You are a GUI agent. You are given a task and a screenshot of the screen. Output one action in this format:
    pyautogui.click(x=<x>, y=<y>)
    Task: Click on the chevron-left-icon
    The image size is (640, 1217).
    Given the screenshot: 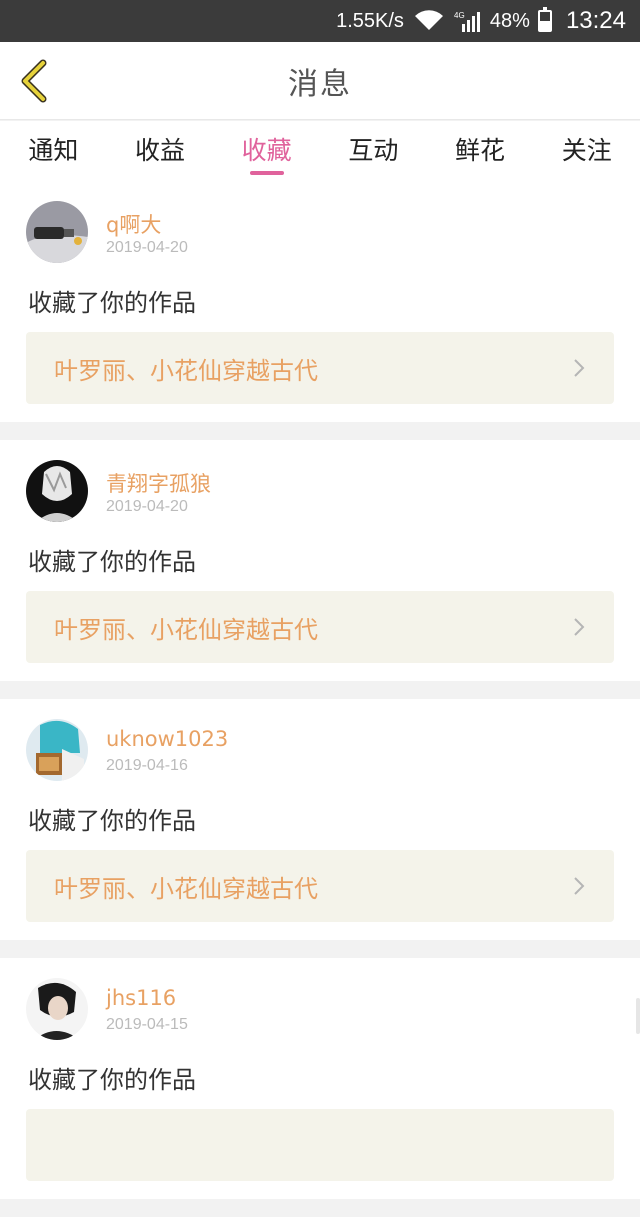 What is the action you would take?
    pyautogui.click(x=34, y=81)
    